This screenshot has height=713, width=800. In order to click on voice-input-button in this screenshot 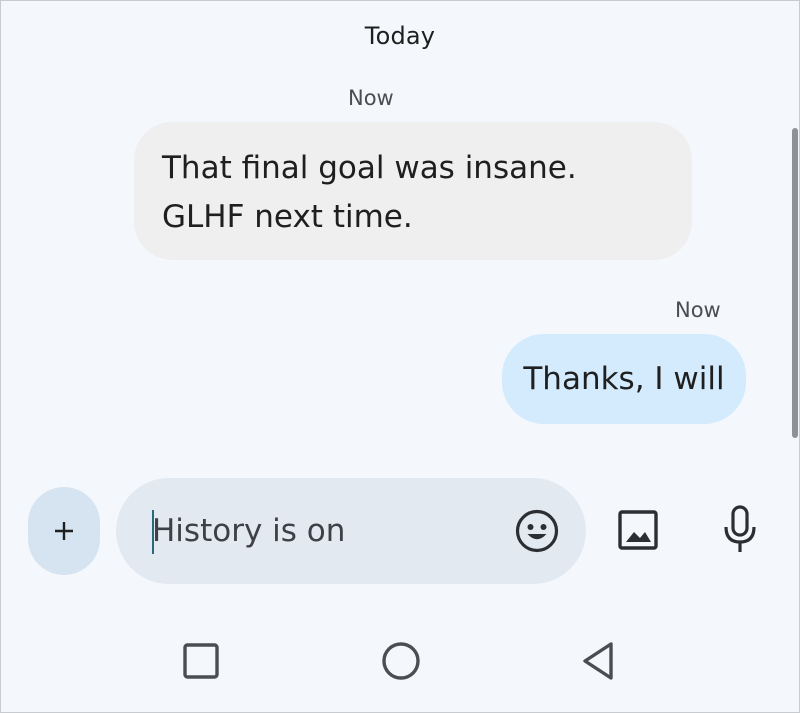, I will do `click(740, 530)`.